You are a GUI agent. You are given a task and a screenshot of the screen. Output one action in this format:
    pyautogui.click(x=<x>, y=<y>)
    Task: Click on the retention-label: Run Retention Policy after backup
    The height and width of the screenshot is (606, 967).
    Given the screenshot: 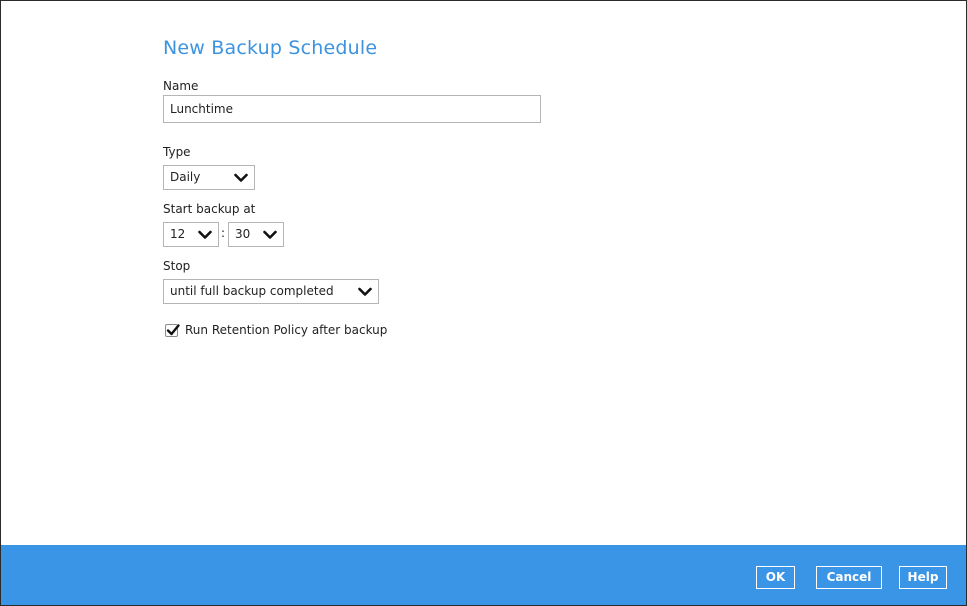 What is the action you would take?
    pyautogui.click(x=286, y=330)
    